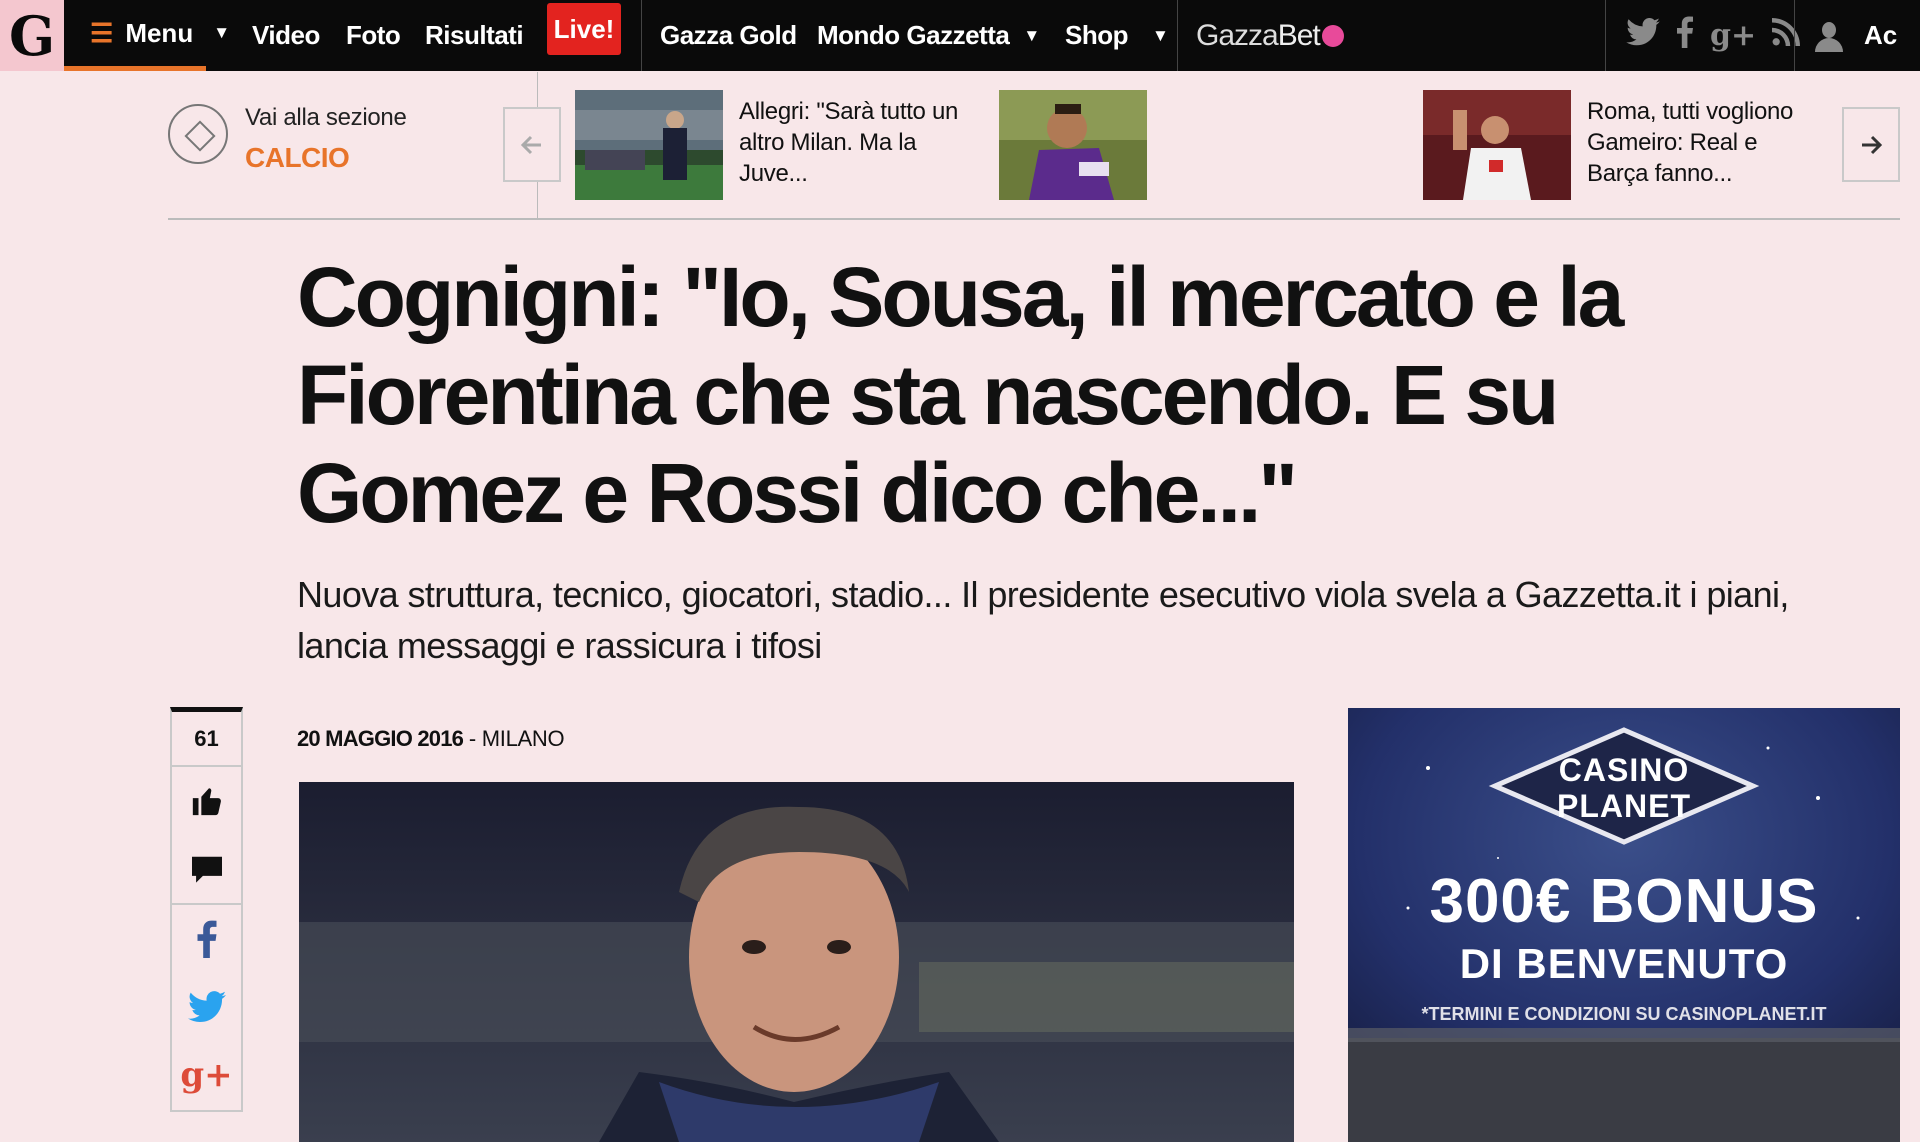 The height and width of the screenshot is (1142, 1920). I want to click on gazzetta-logo: G, so click(32, 35).